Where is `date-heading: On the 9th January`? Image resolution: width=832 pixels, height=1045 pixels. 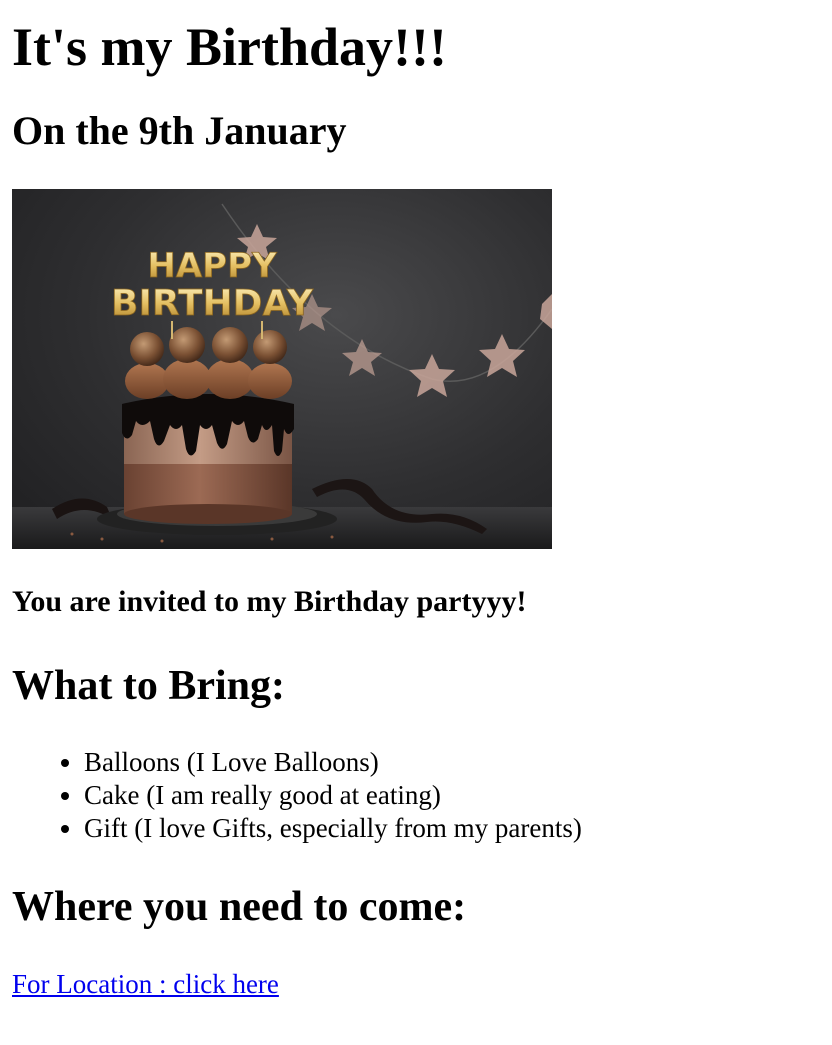
date-heading: On the 9th January is located at coordinates (179, 131).